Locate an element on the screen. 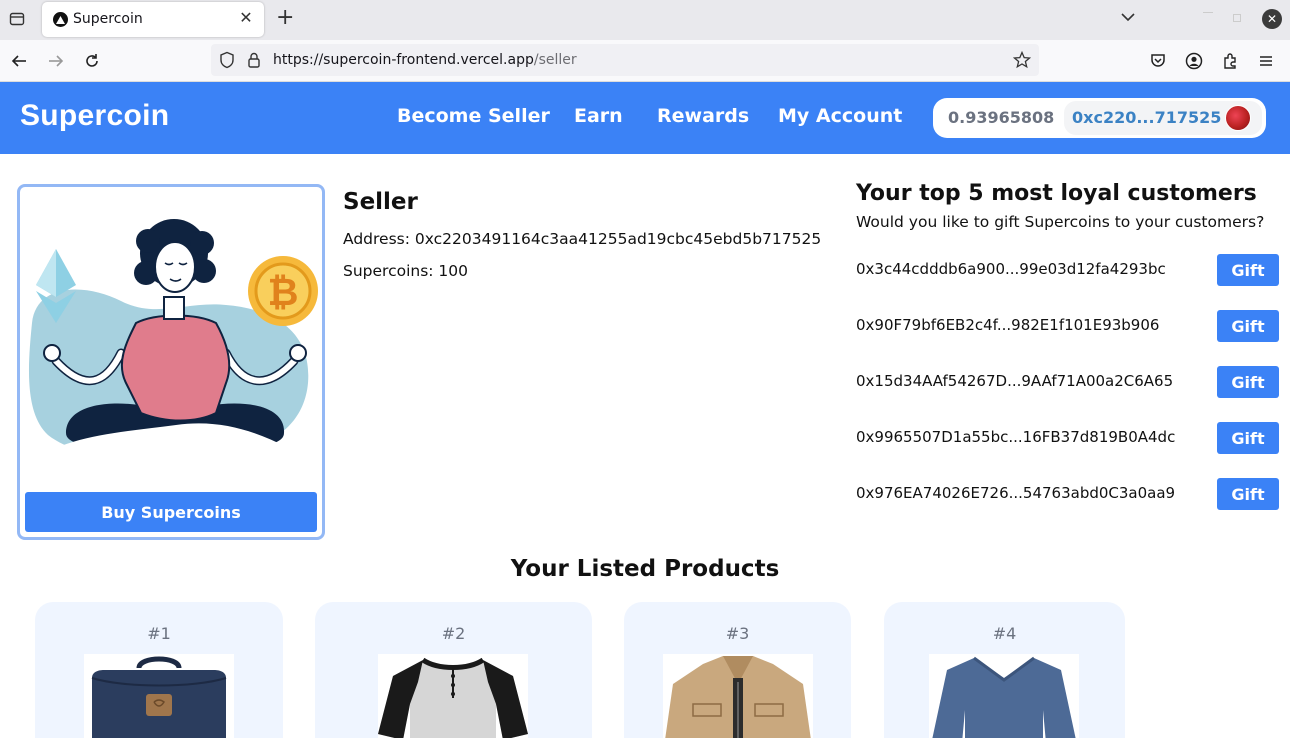 The width and height of the screenshot is (1290, 738). customer-address: 0x9965507D1a55bc...16FB37d819B0A4dc is located at coordinates (1016, 437).